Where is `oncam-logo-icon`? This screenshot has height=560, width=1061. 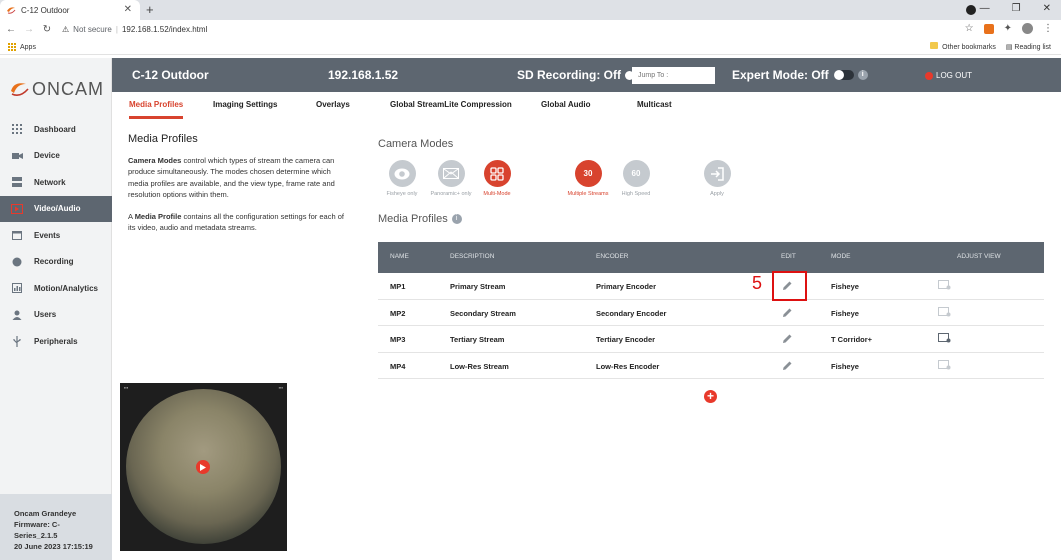 oncam-logo-icon is located at coordinates (20, 89).